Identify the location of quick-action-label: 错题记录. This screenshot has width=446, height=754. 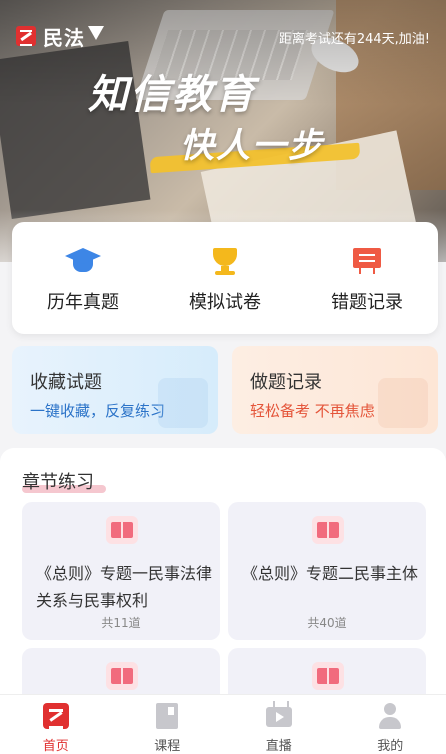
(367, 302).